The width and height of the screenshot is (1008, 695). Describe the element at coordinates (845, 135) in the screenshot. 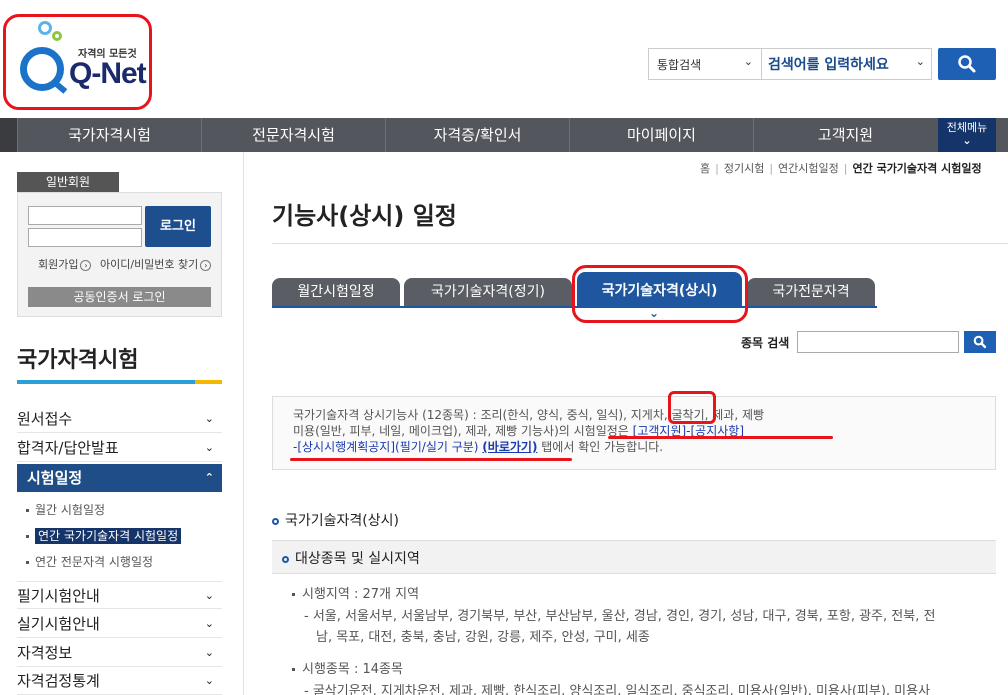

I see `nav-support: 고객지원` at that location.